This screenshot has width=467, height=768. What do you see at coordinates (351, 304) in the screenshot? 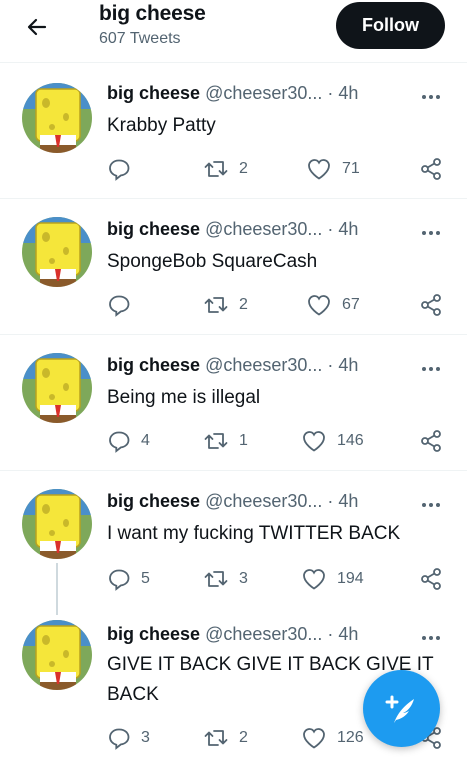
I see `like-count: 67` at bounding box center [351, 304].